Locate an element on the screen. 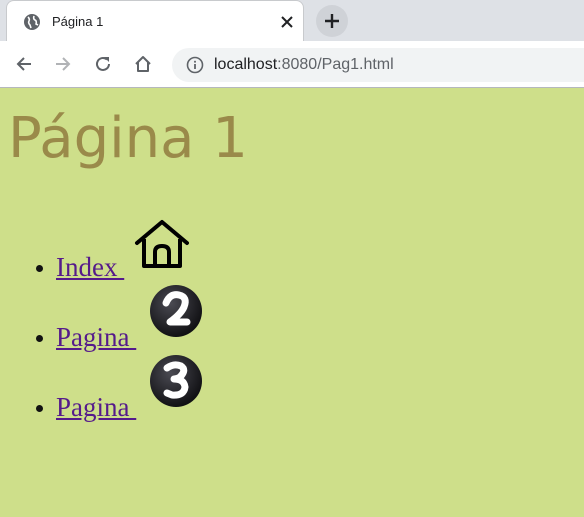 This screenshot has width=584, height=517. forward-button is located at coordinates (63, 64).